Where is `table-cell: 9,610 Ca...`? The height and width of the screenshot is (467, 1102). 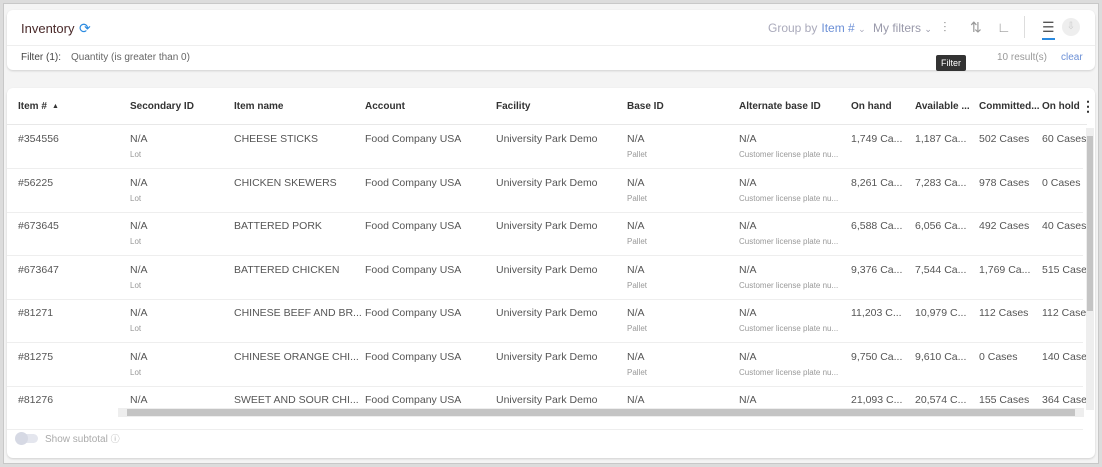
table-cell: 9,610 Ca... is located at coordinates (941, 356).